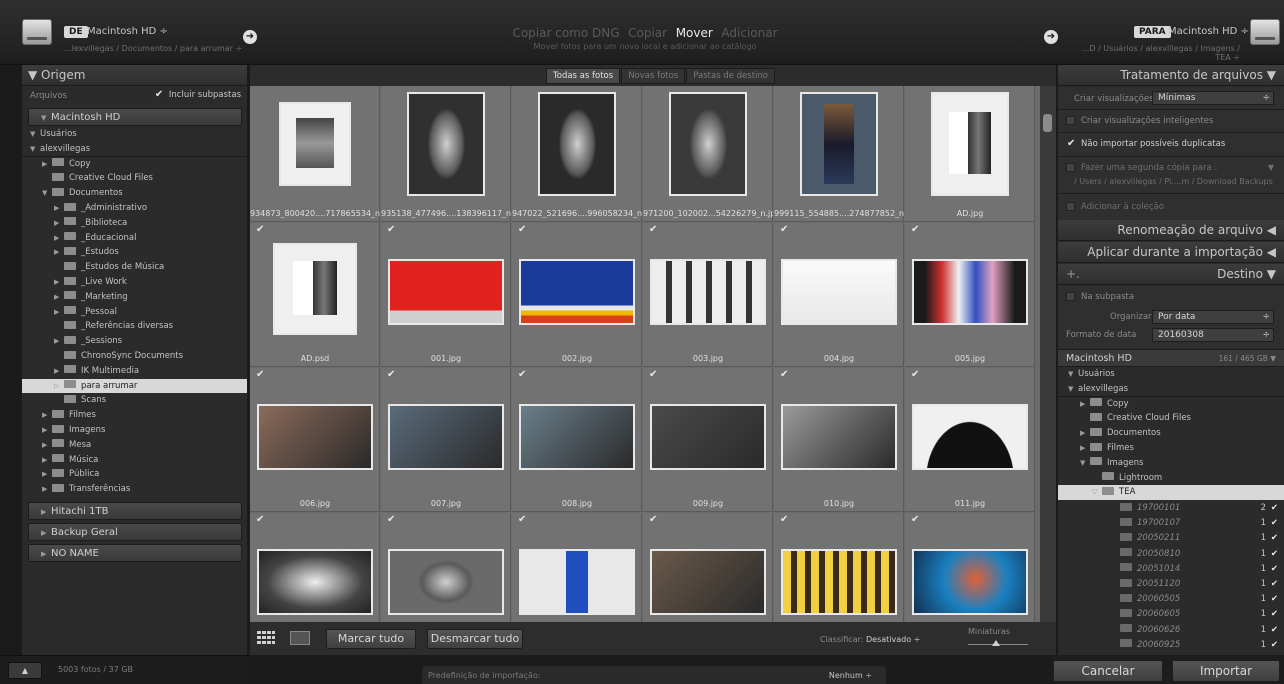  I want to click on photo-cell: ✔ 009.jpg, so click(708, 440).